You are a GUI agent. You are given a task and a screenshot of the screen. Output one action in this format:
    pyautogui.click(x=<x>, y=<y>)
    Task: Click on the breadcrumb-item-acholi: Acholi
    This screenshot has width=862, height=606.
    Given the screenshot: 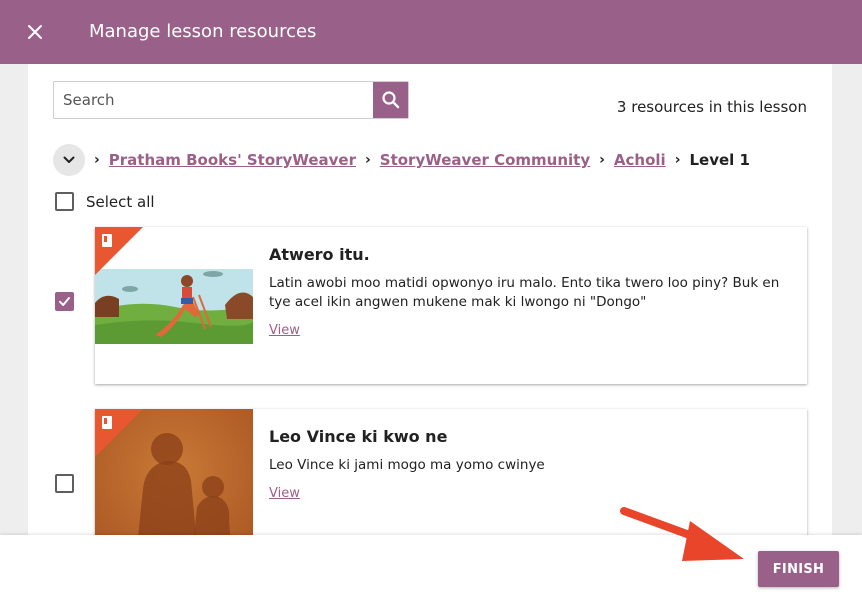 What is the action you would take?
    pyautogui.click(x=640, y=160)
    